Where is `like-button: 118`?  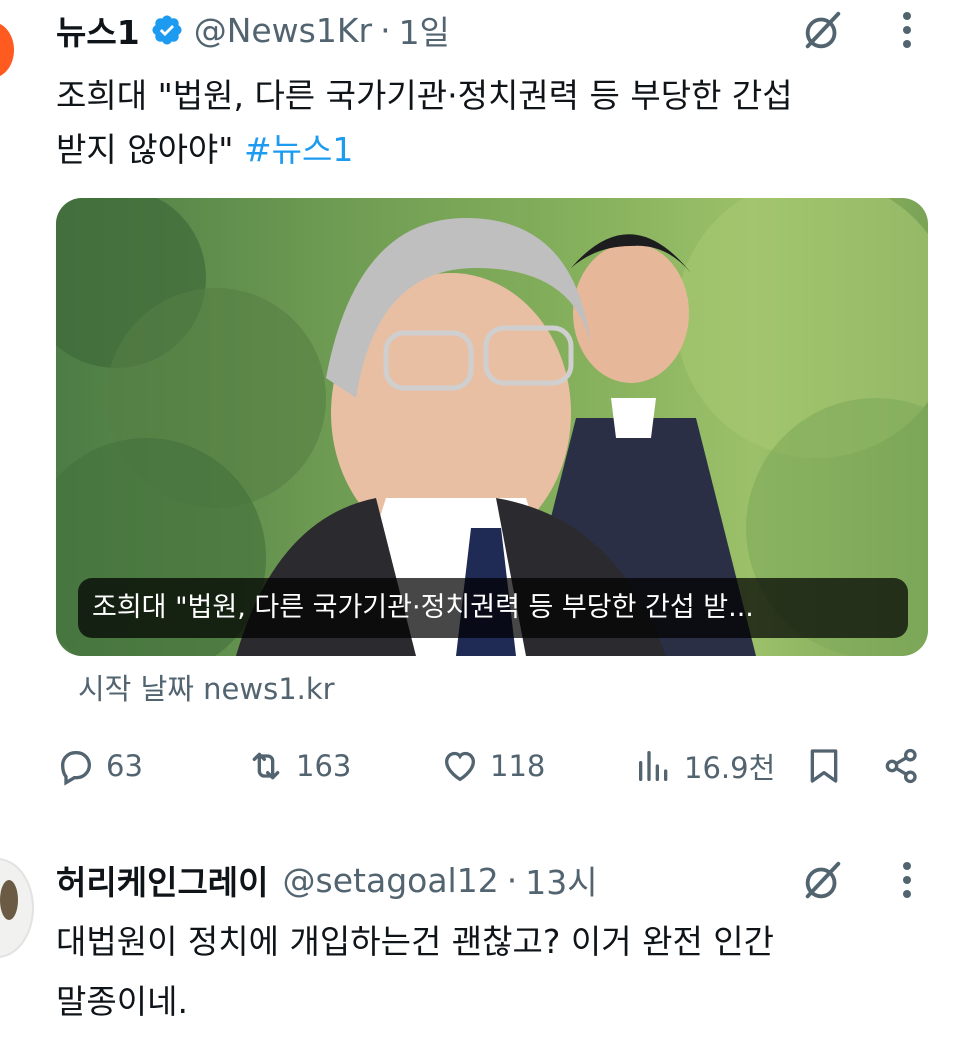
like-button: 118 is located at coordinates (492, 766).